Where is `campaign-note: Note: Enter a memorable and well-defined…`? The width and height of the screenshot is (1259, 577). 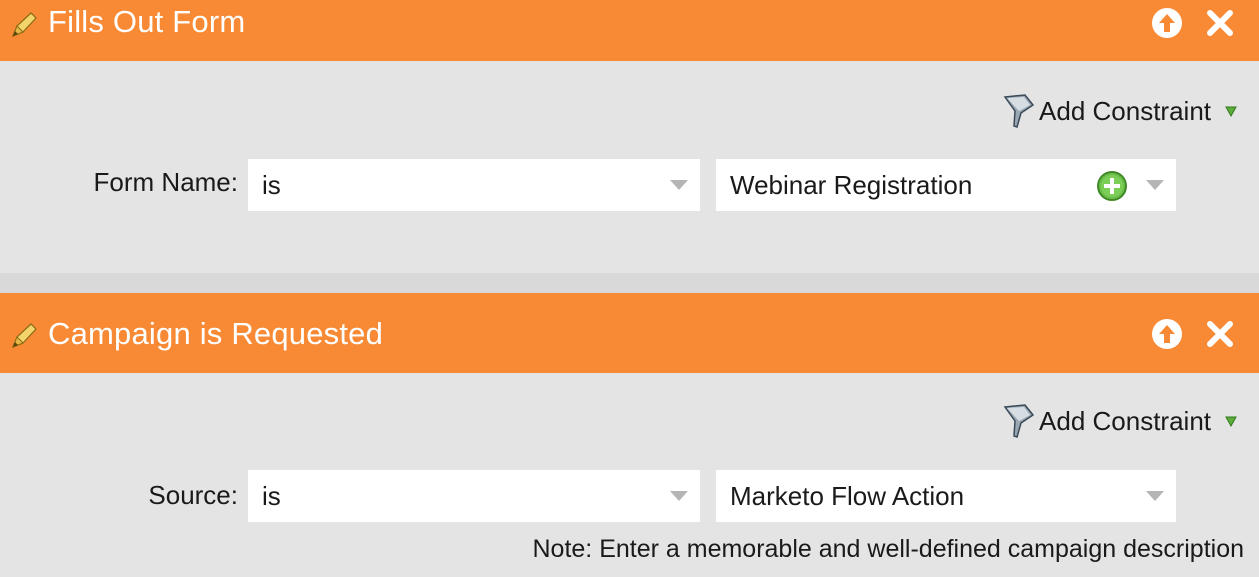
campaign-note: Note: Enter a memorable and well-defined… is located at coordinates (888, 549).